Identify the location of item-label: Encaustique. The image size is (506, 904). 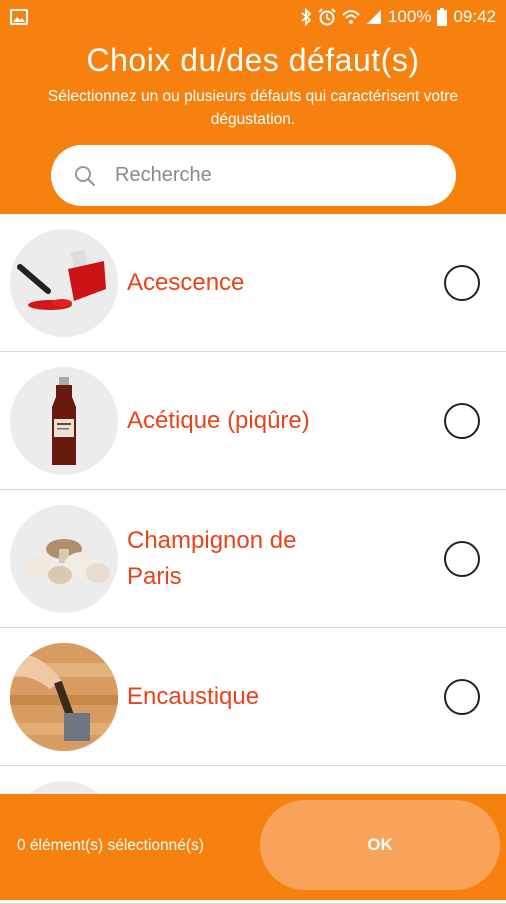
(193, 696).